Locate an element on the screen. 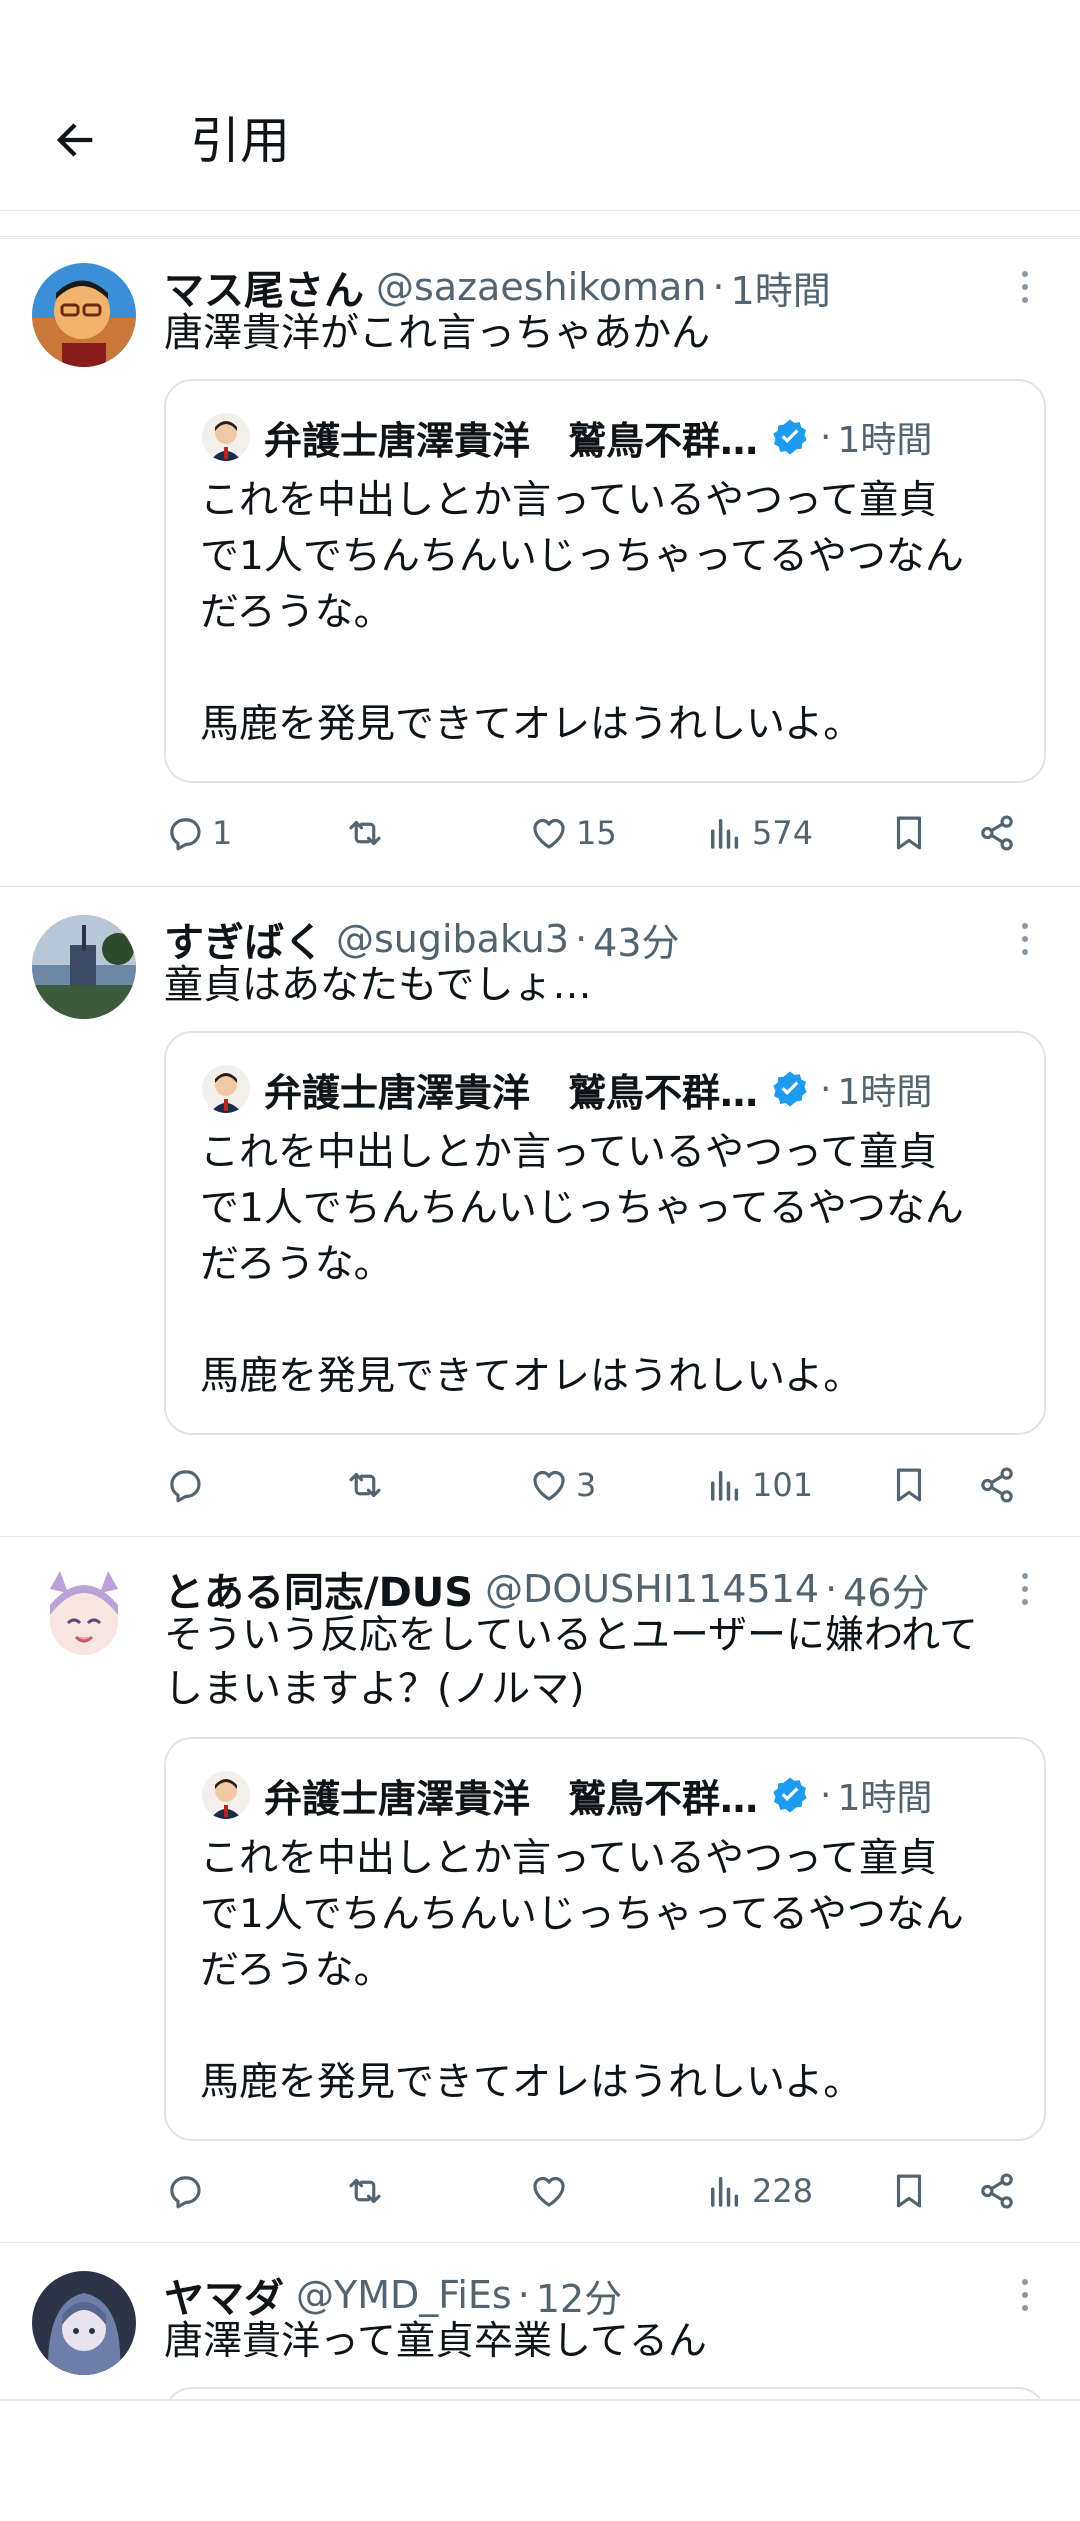 The height and width of the screenshot is (2521, 1080). page-title: 引用 is located at coordinates (240, 141).